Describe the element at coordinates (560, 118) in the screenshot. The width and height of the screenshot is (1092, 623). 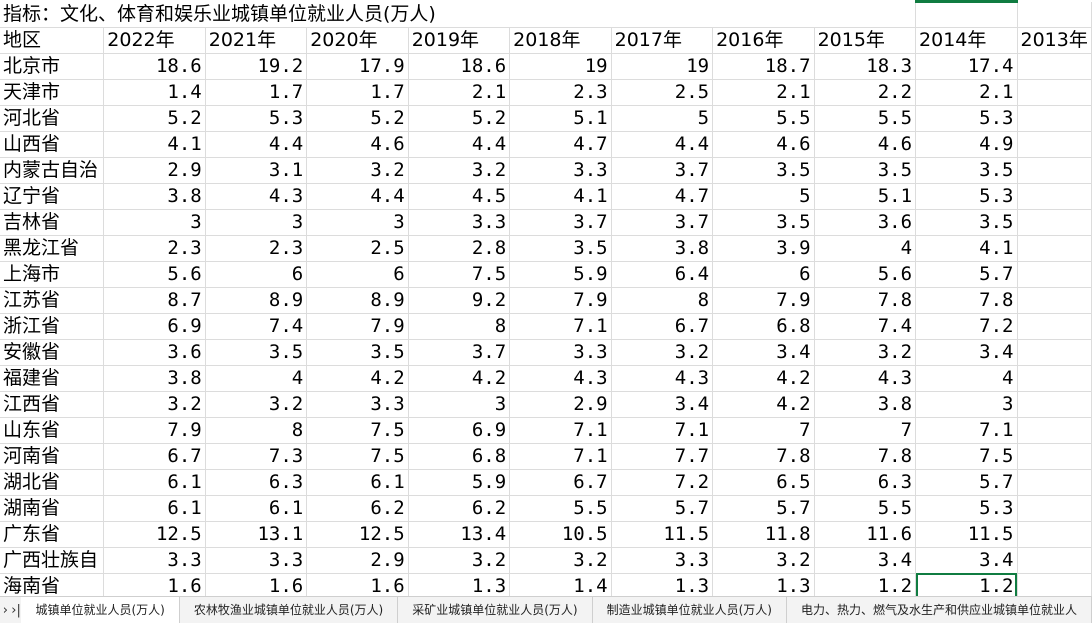
I see `value-cell: 5.1` at that location.